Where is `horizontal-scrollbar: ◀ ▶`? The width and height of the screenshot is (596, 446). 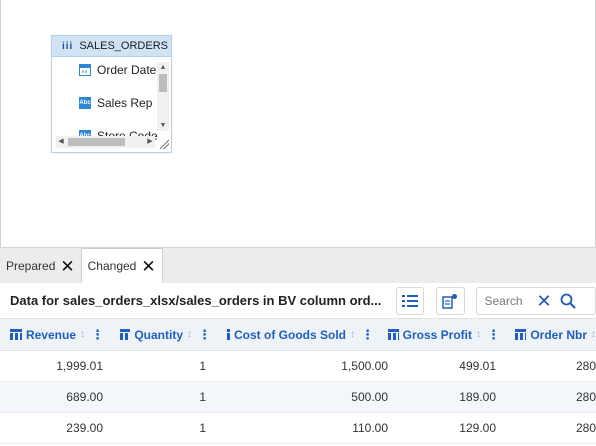 horizontal-scrollbar: ◀ ▶ is located at coordinates (105, 142).